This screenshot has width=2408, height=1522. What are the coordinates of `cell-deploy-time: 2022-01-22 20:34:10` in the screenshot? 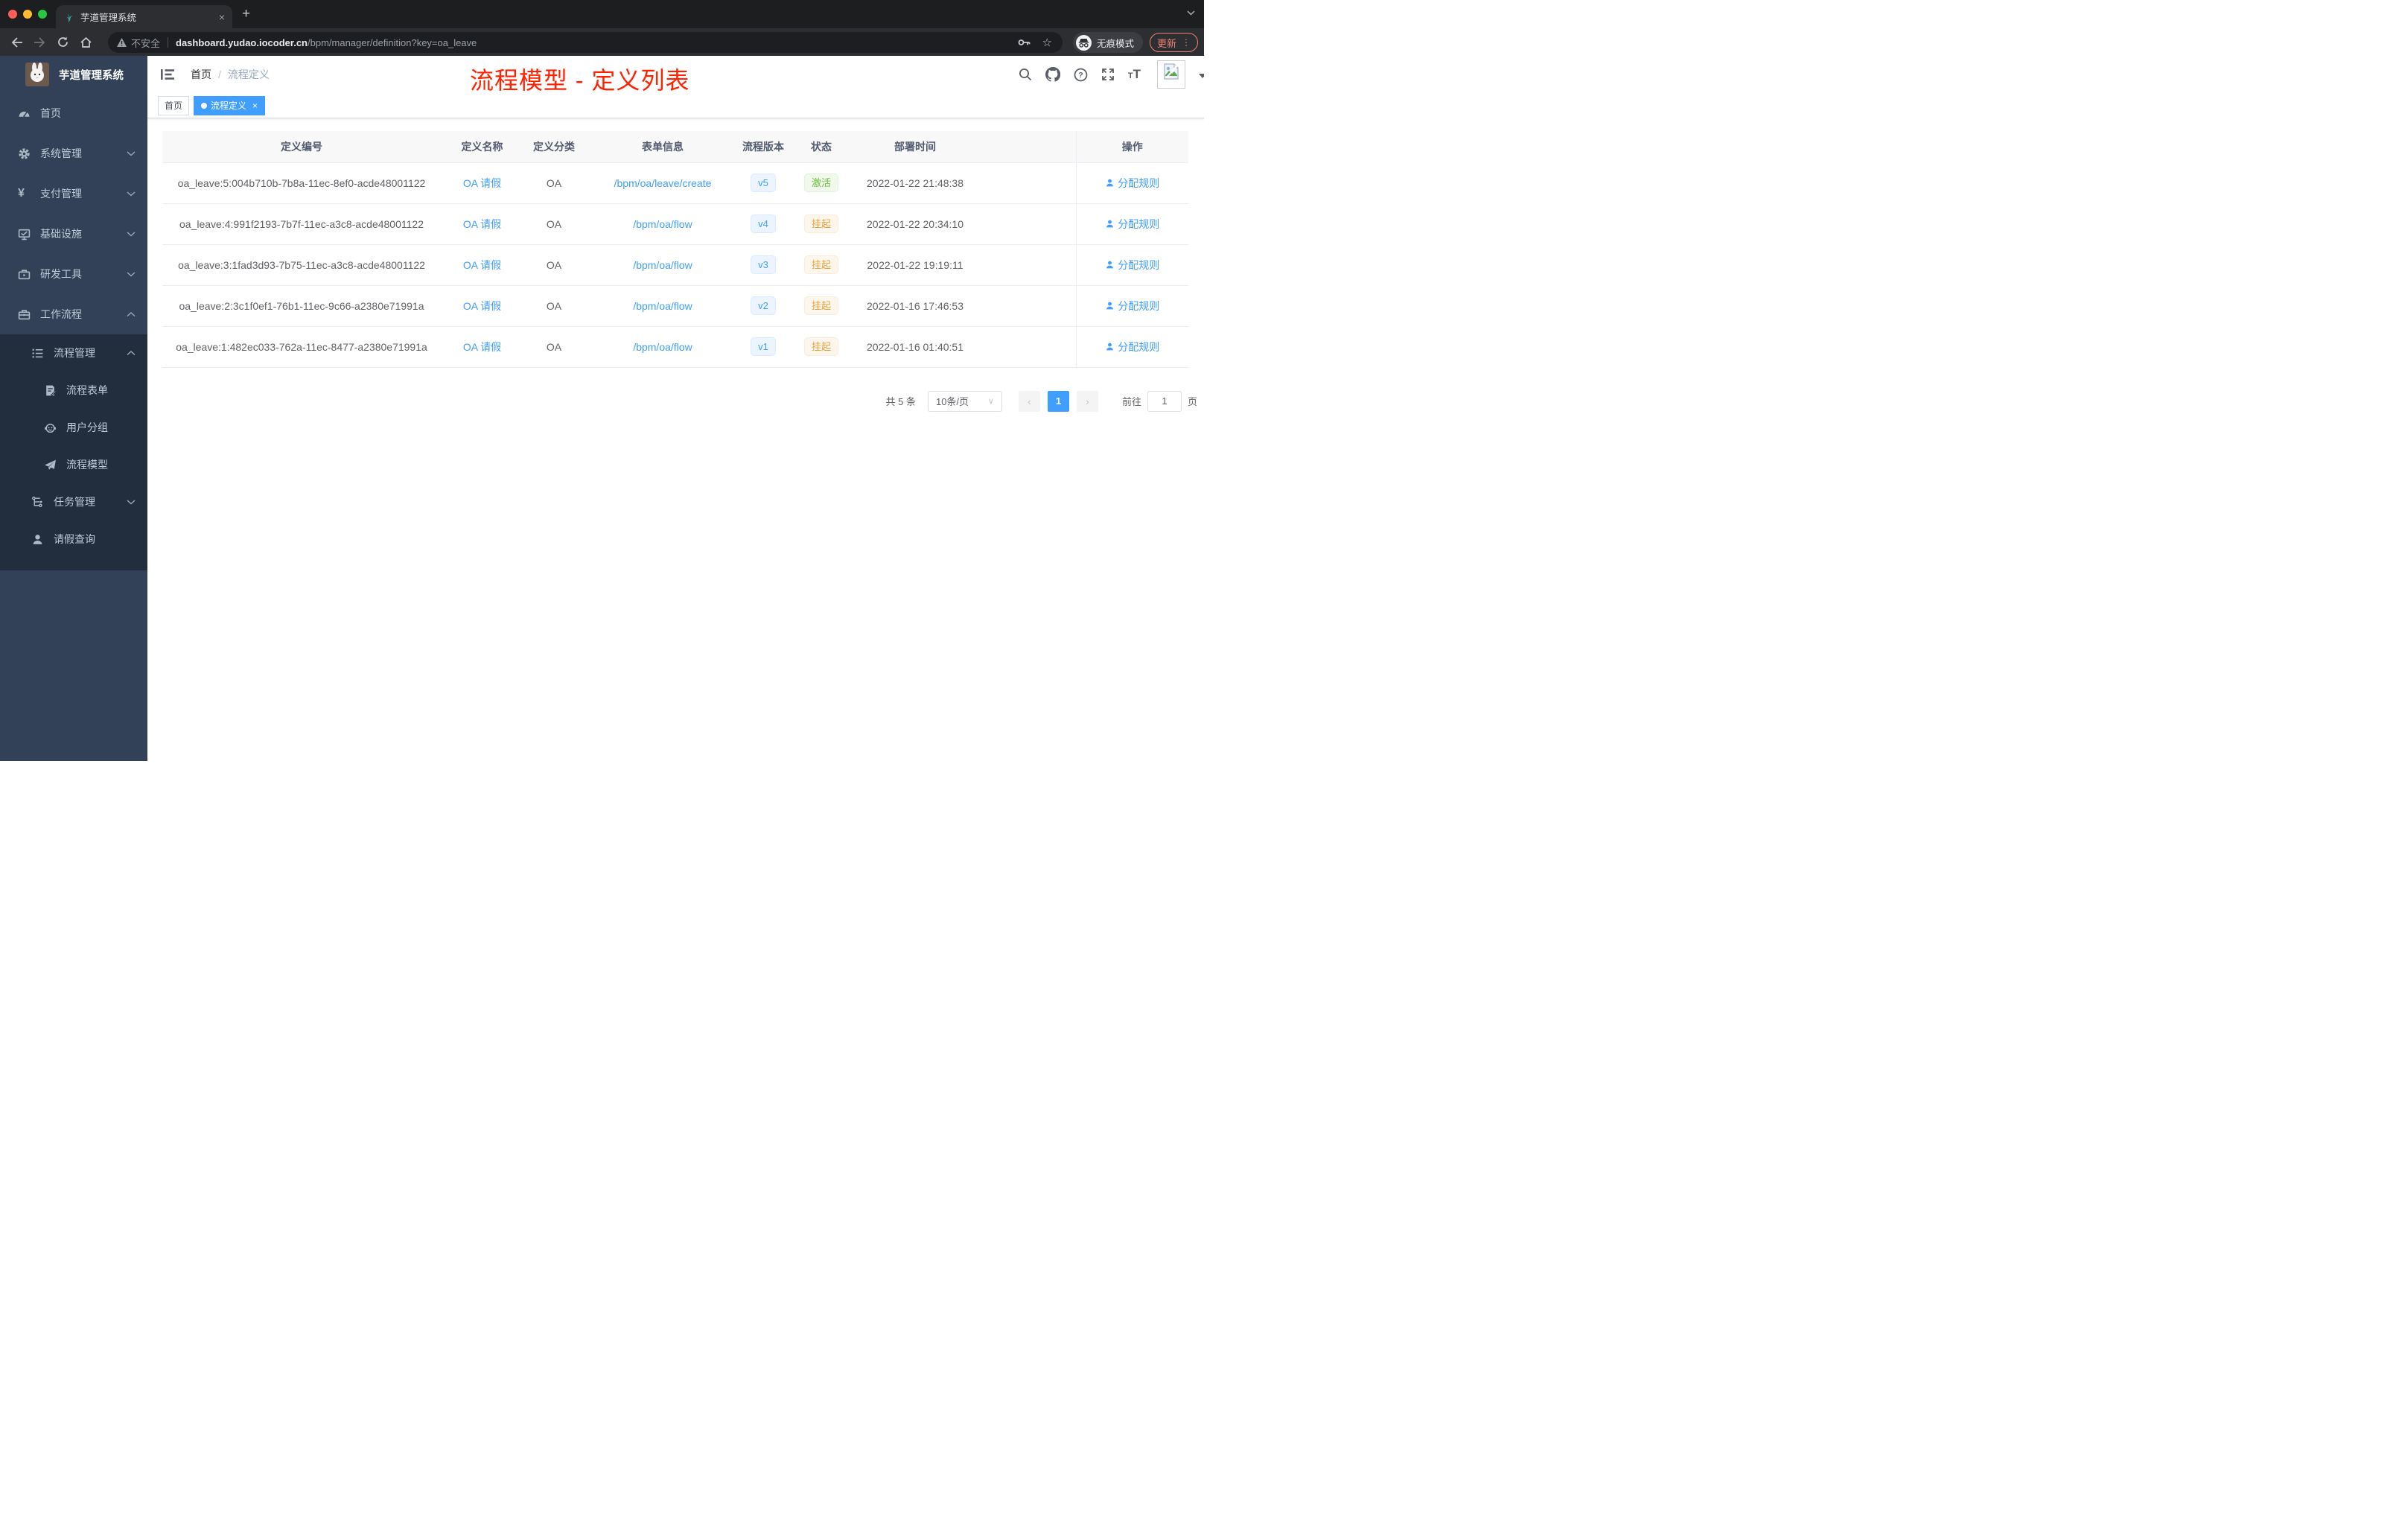 It's located at (915, 224).